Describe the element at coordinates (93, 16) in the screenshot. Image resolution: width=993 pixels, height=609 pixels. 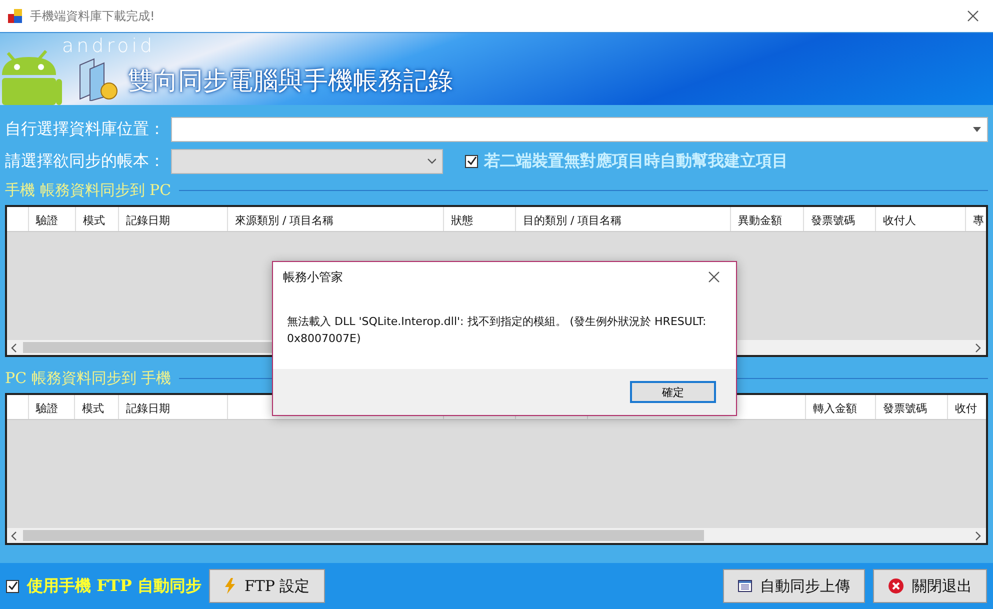
I see `window-title: 手機端資料庫下載完成!` at that location.